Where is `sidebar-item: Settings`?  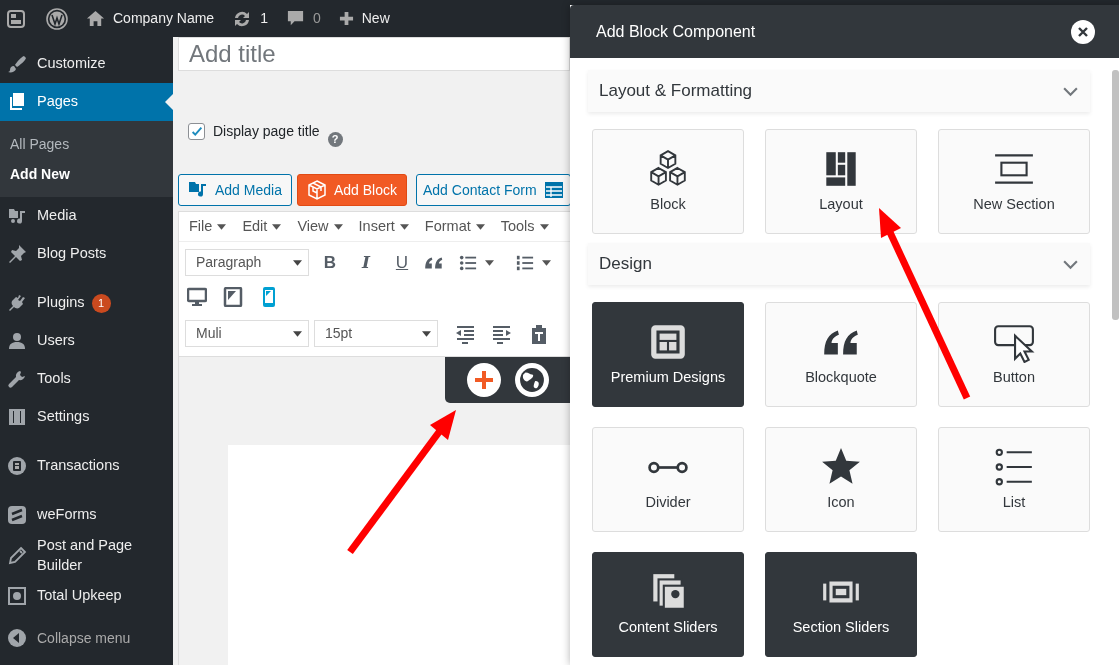
sidebar-item: Settings is located at coordinates (86, 417).